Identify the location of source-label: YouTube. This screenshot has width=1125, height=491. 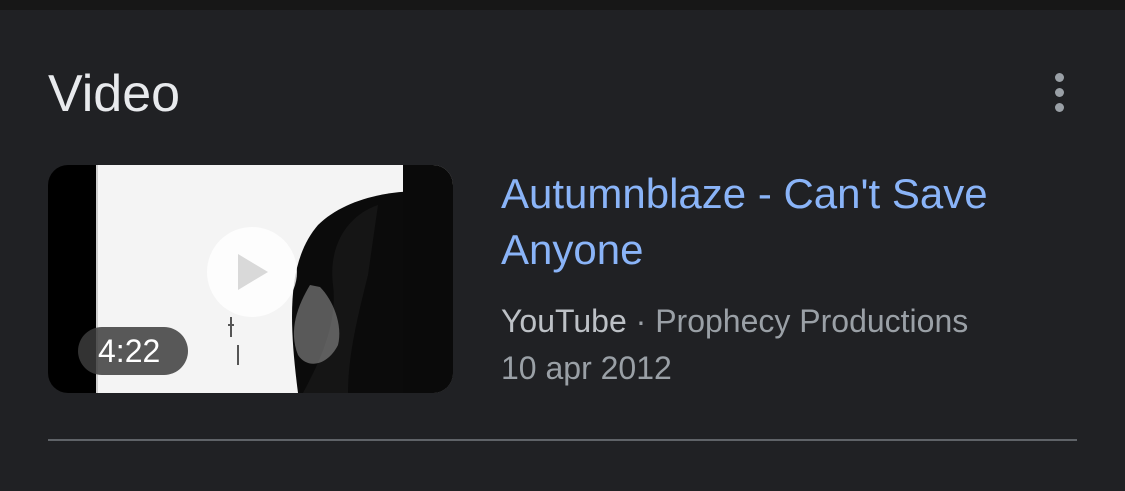
(564, 321).